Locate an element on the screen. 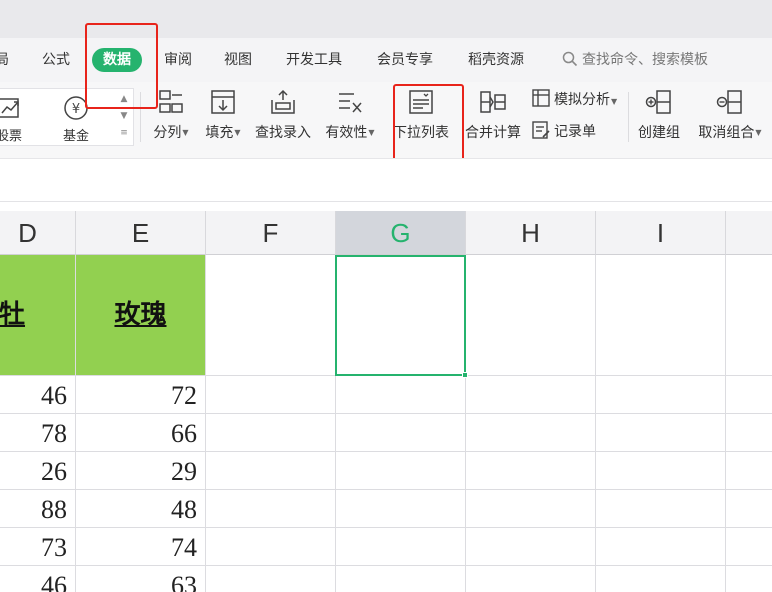 The image size is (772, 592). record-form-label: 记录单 is located at coordinates (575, 132).